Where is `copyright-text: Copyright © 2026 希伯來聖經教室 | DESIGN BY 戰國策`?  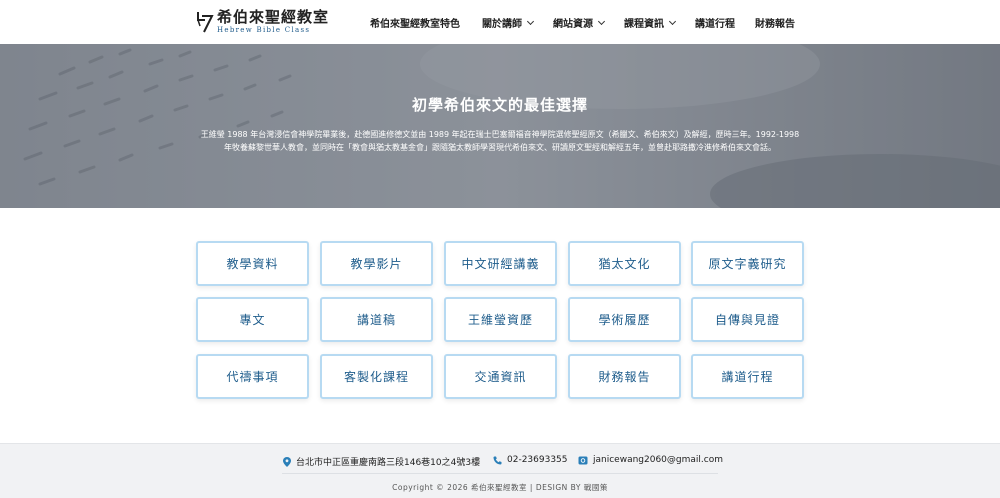
copyright-text: Copyright © 2026 希伯來聖經教室 | DESIGN BY 戰國策 is located at coordinates (500, 487).